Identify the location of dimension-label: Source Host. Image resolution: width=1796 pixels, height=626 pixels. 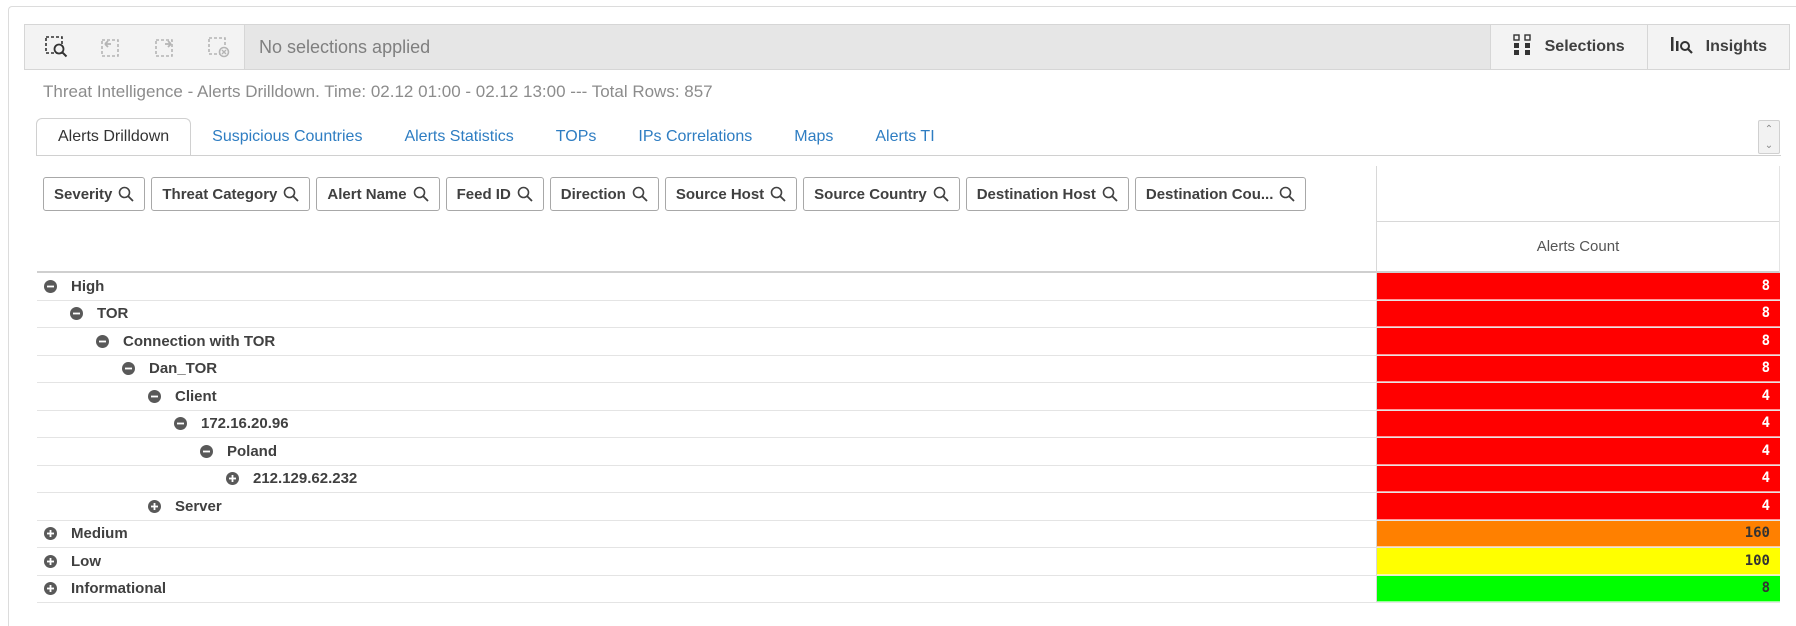
(720, 194).